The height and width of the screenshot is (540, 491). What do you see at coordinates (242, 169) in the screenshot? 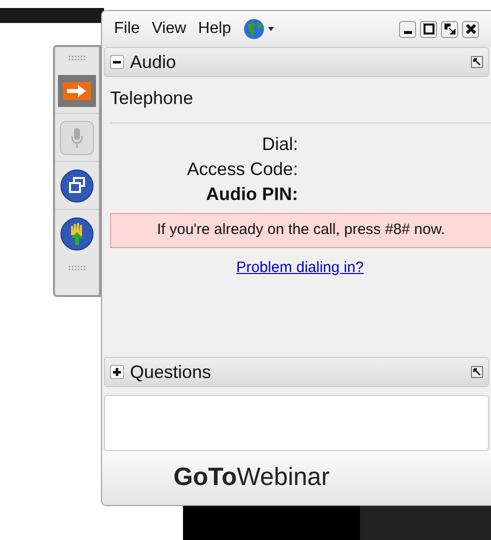
I see `field-label: Access Code:` at bounding box center [242, 169].